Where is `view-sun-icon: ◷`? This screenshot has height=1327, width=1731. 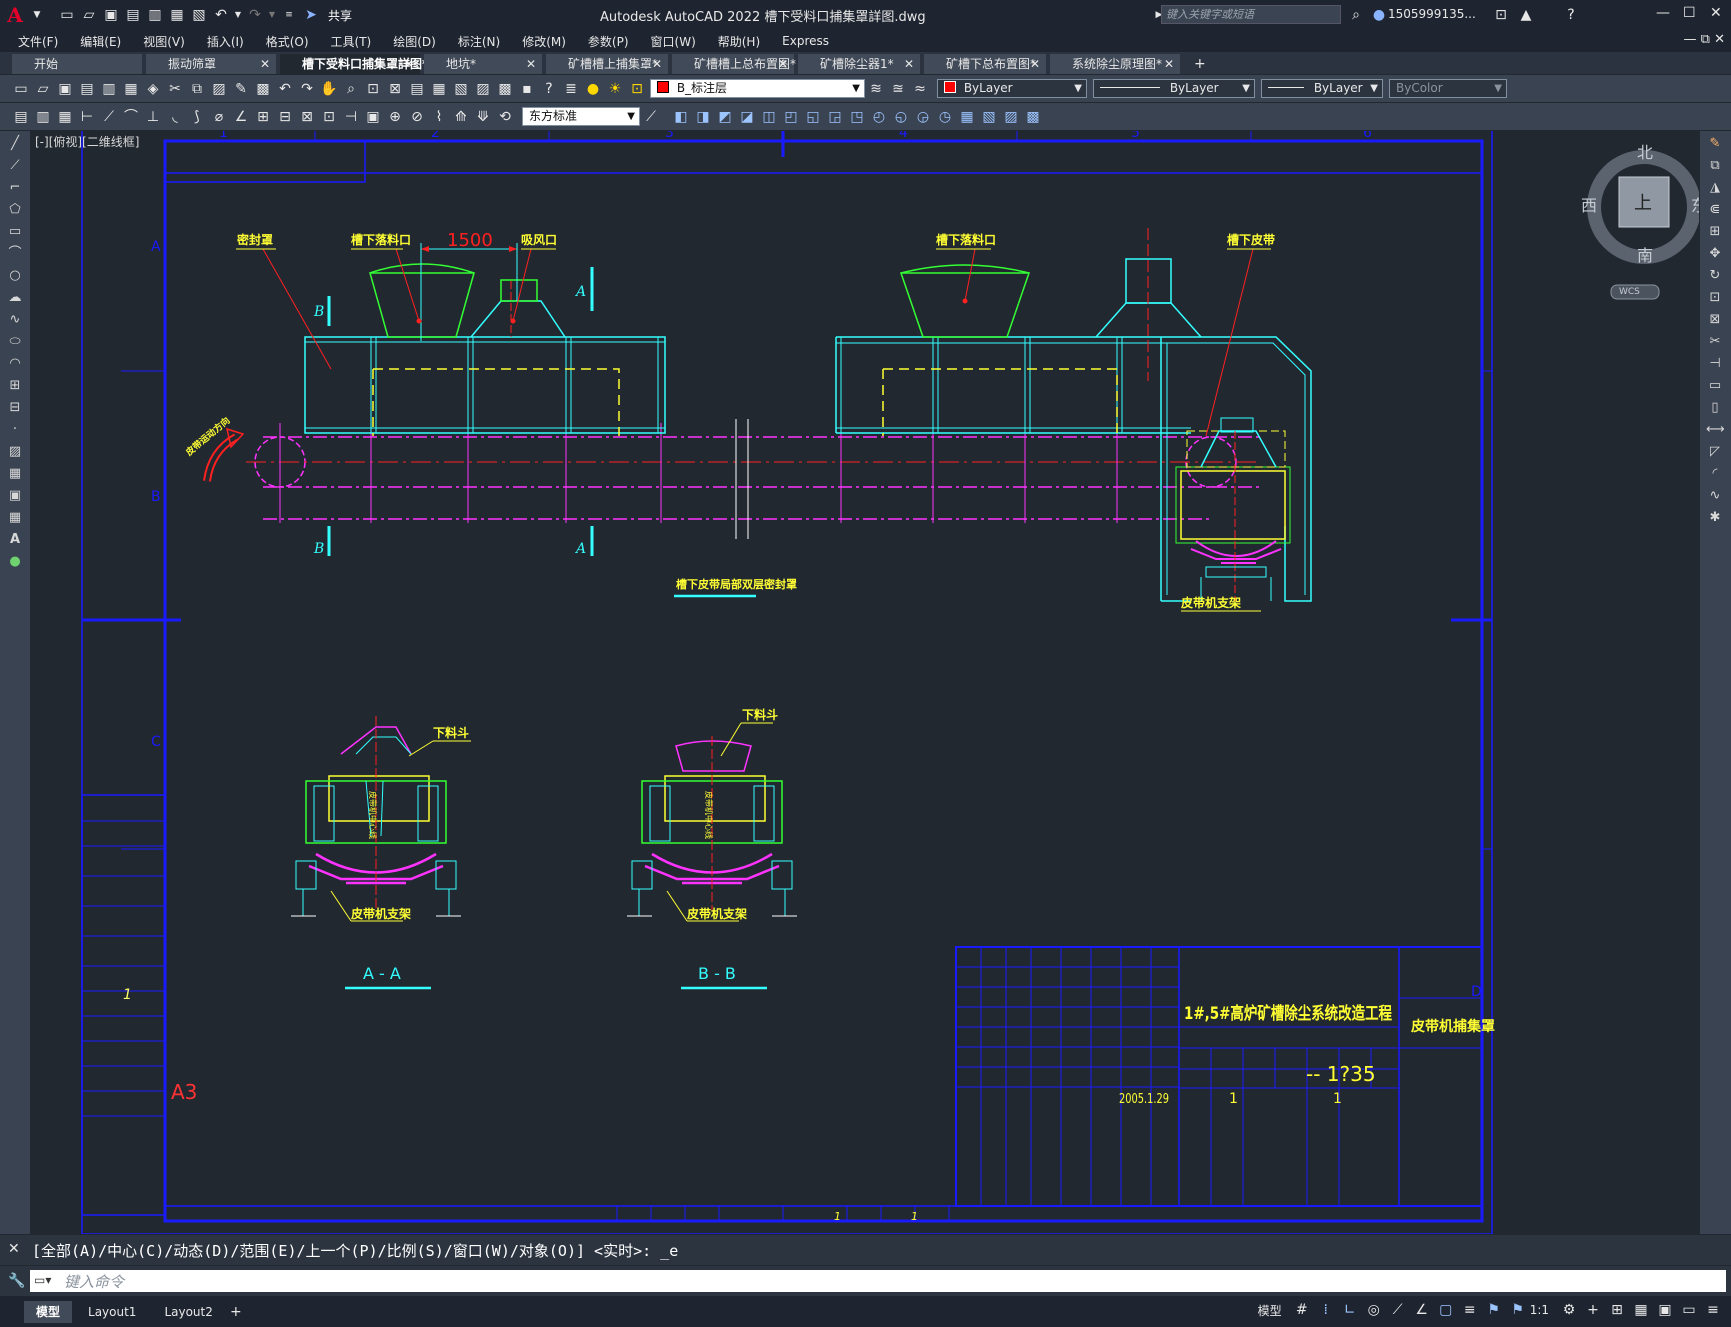
view-sun-icon: ◷ is located at coordinates (945, 117).